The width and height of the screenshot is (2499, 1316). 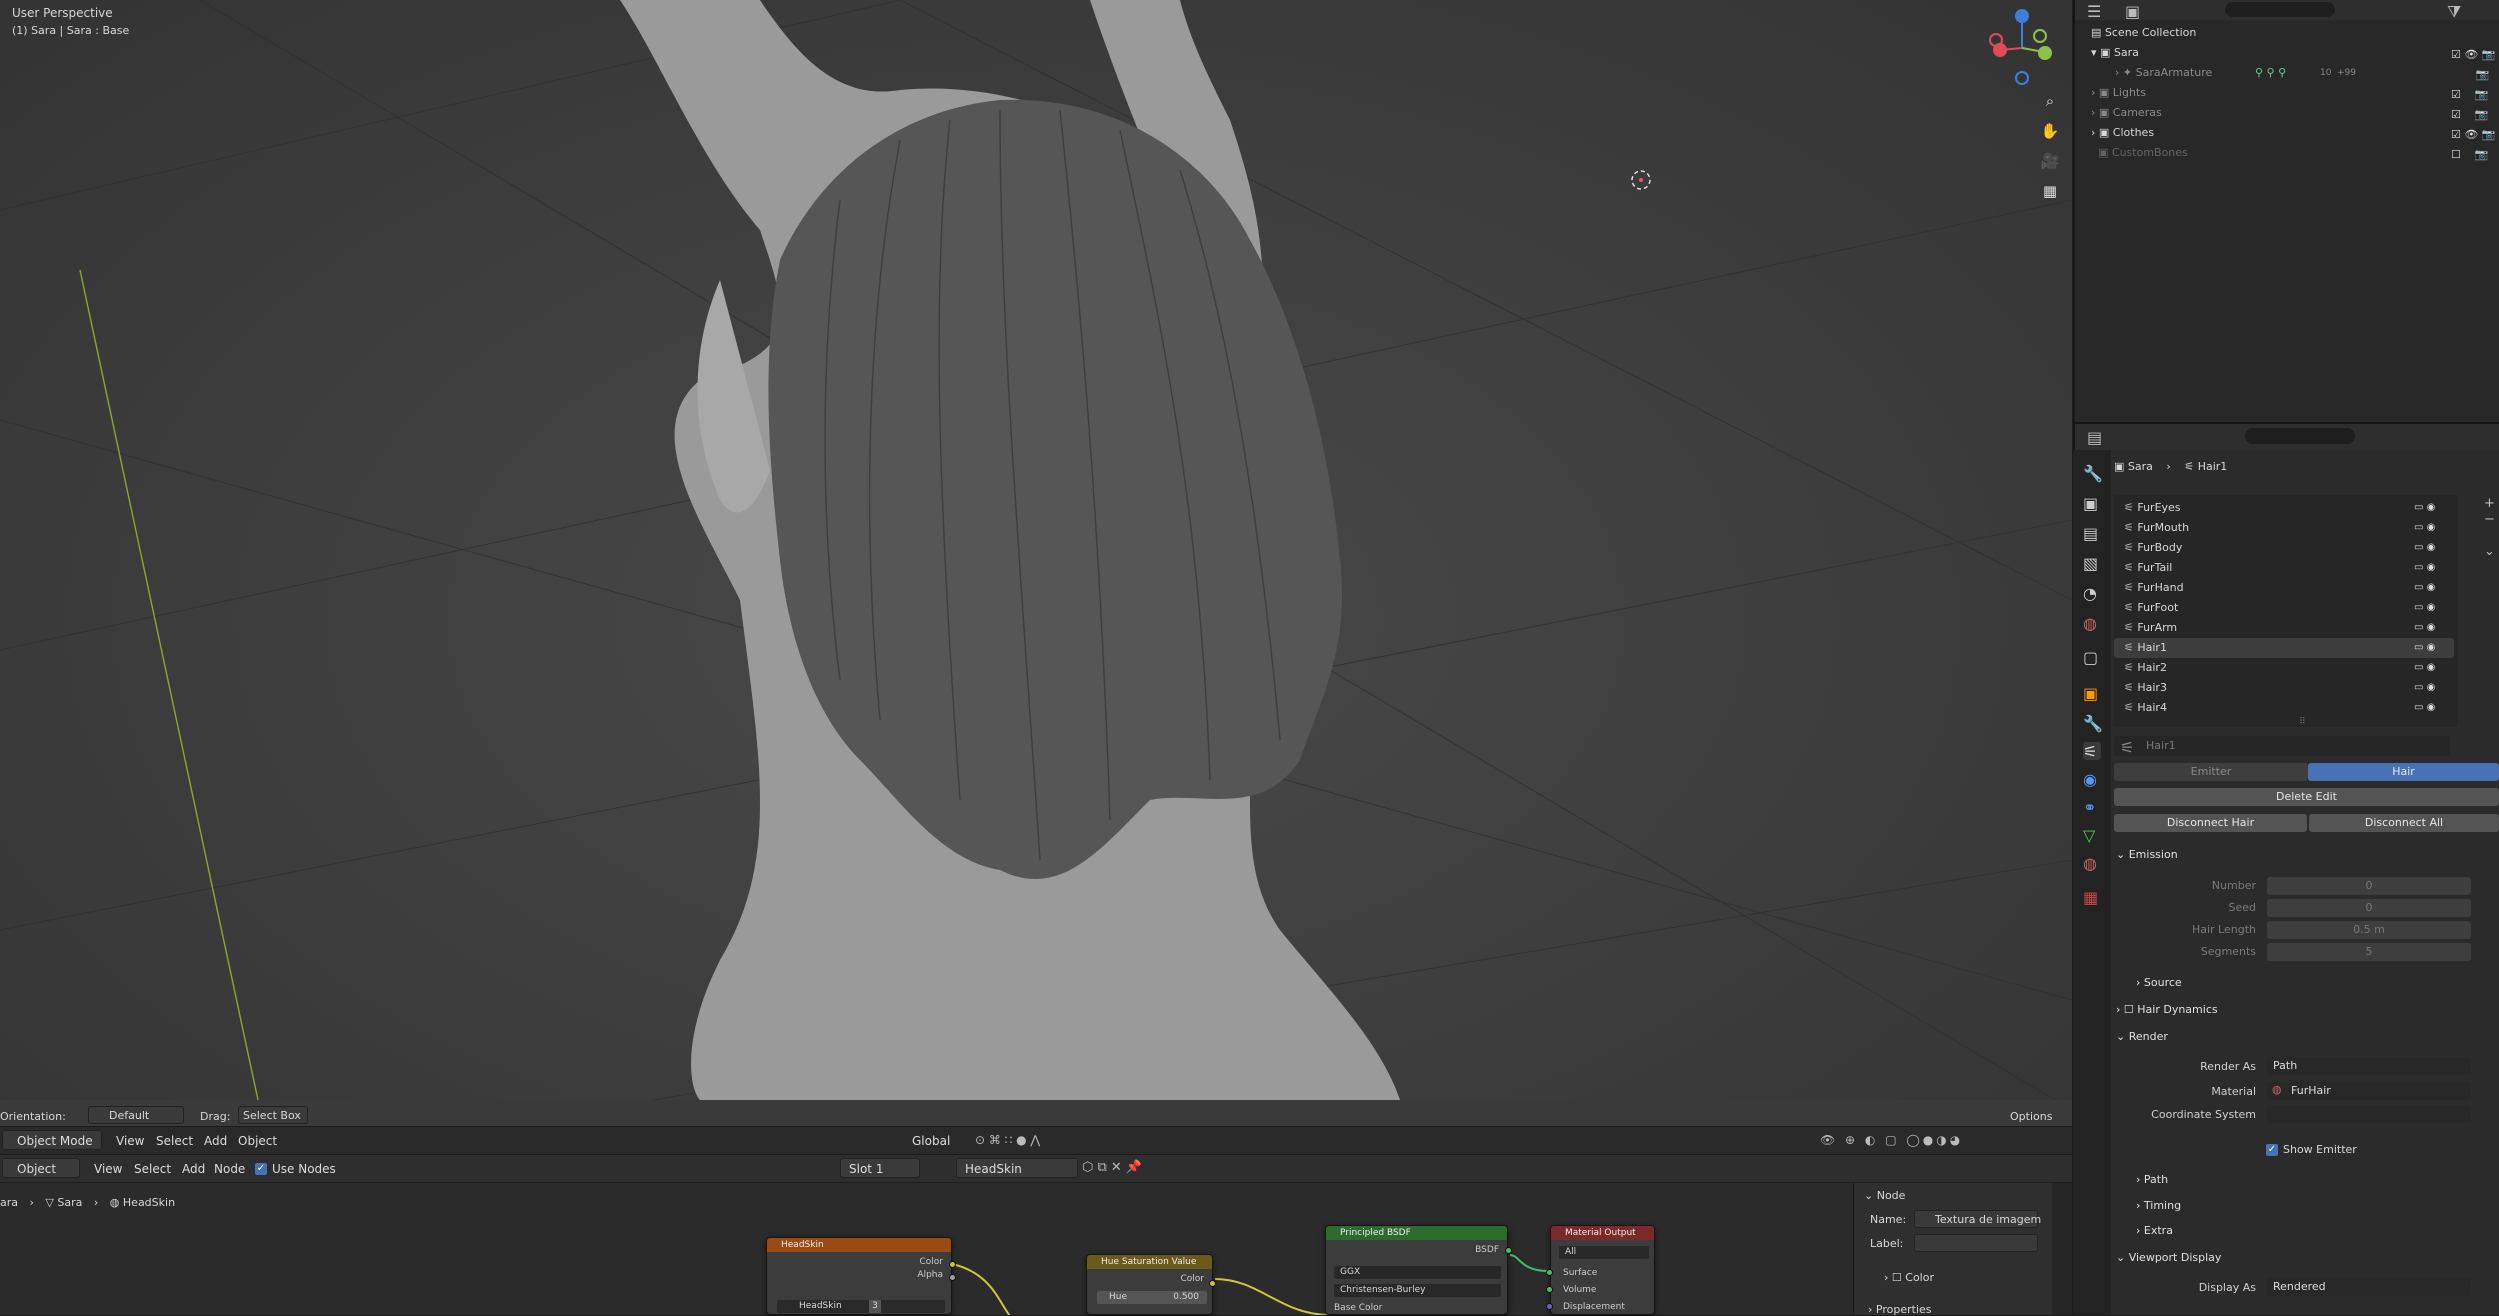 I want to click on particle-system-item: ⚟ Hair2 ▭ ◉, so click(x=2284, y=668).